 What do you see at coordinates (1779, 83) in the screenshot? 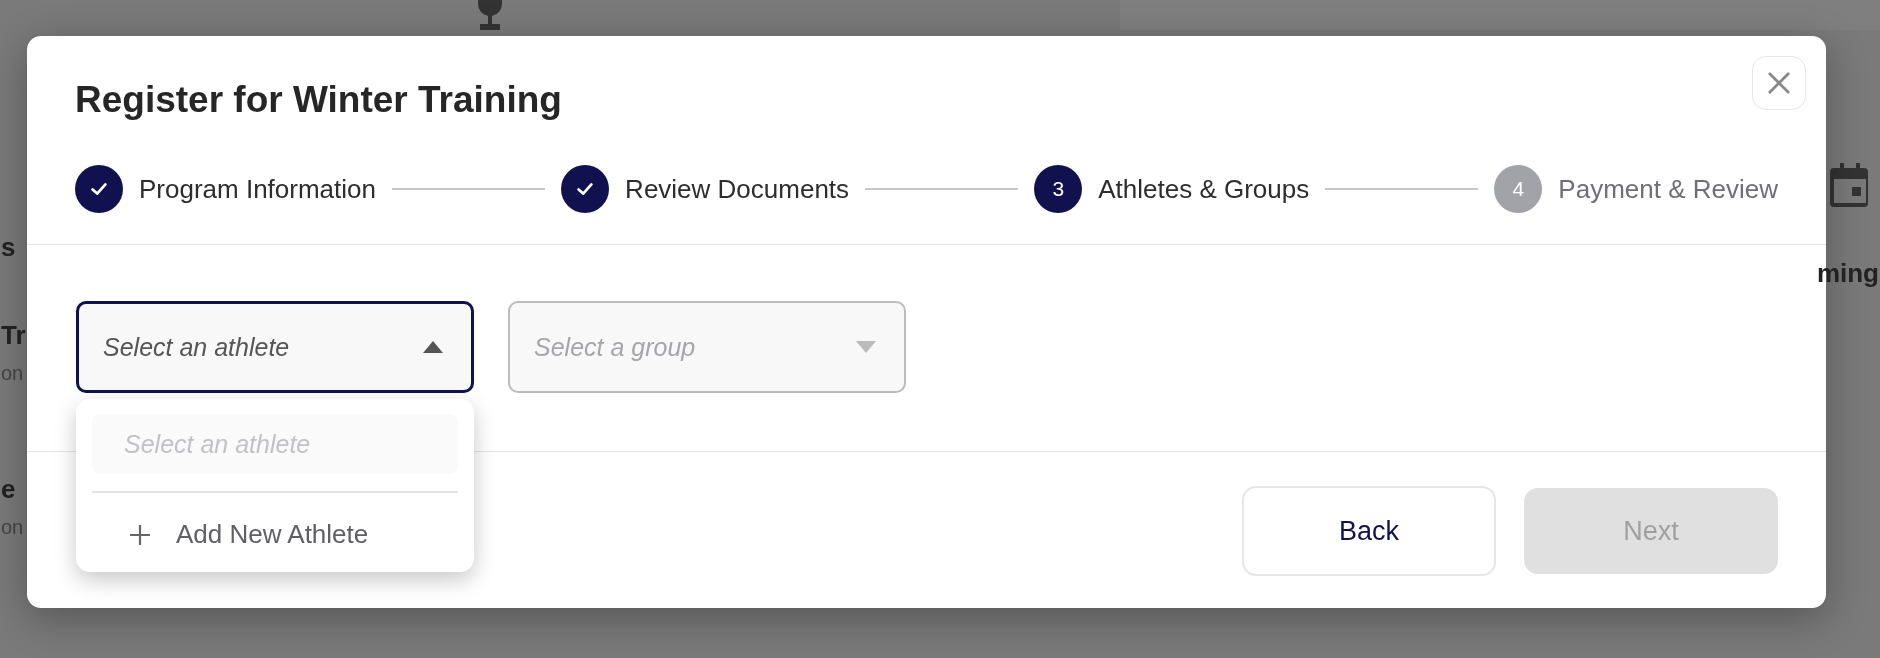
I see `close-button` at bounding box center [1779, 83].